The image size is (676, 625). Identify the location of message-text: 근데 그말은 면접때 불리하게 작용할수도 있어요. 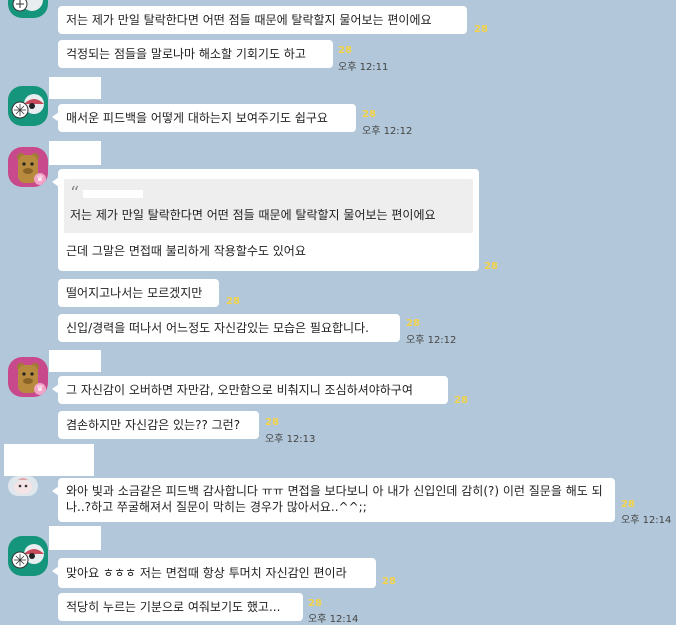
(186, 251).